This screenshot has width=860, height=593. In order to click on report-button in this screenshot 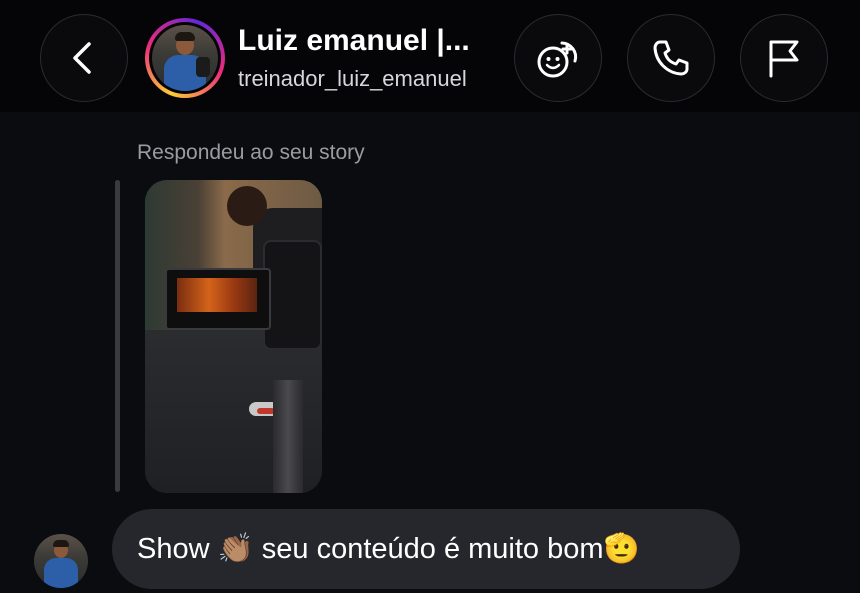, I will do `click(784, 58)`.